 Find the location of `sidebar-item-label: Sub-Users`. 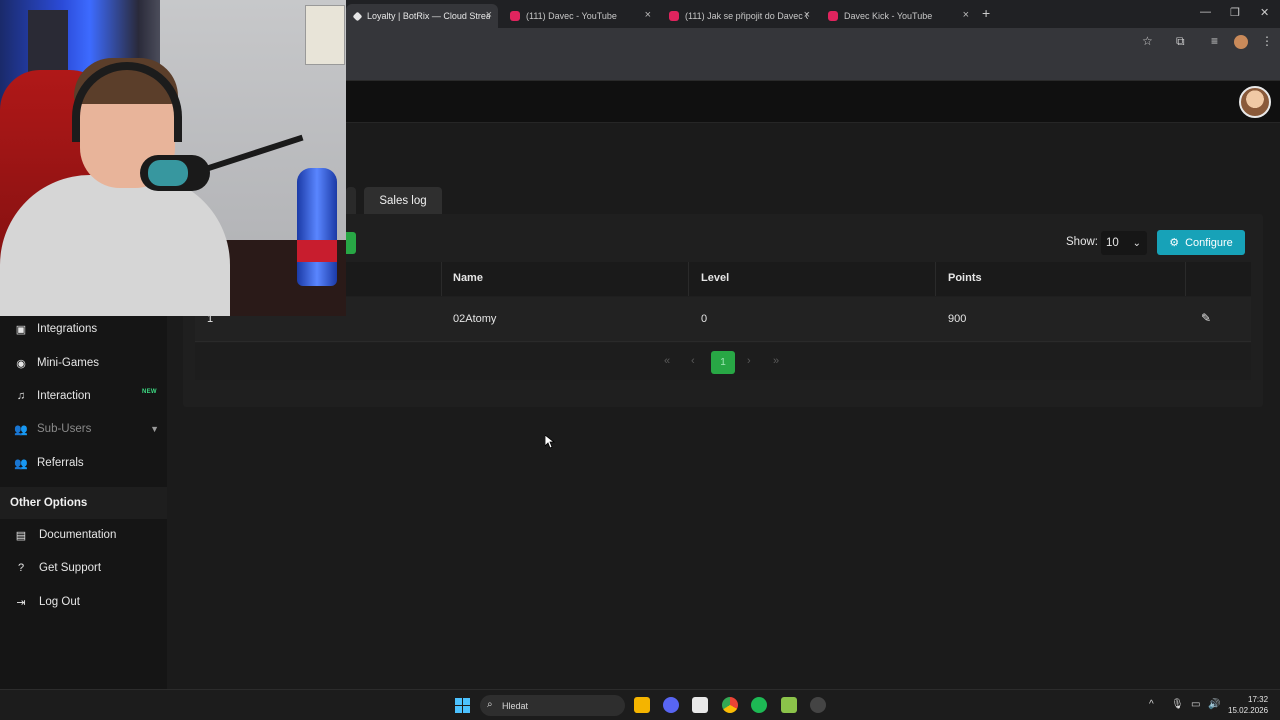

sidebar-item-label: Sub-Users is located at coordinates (64, 429).